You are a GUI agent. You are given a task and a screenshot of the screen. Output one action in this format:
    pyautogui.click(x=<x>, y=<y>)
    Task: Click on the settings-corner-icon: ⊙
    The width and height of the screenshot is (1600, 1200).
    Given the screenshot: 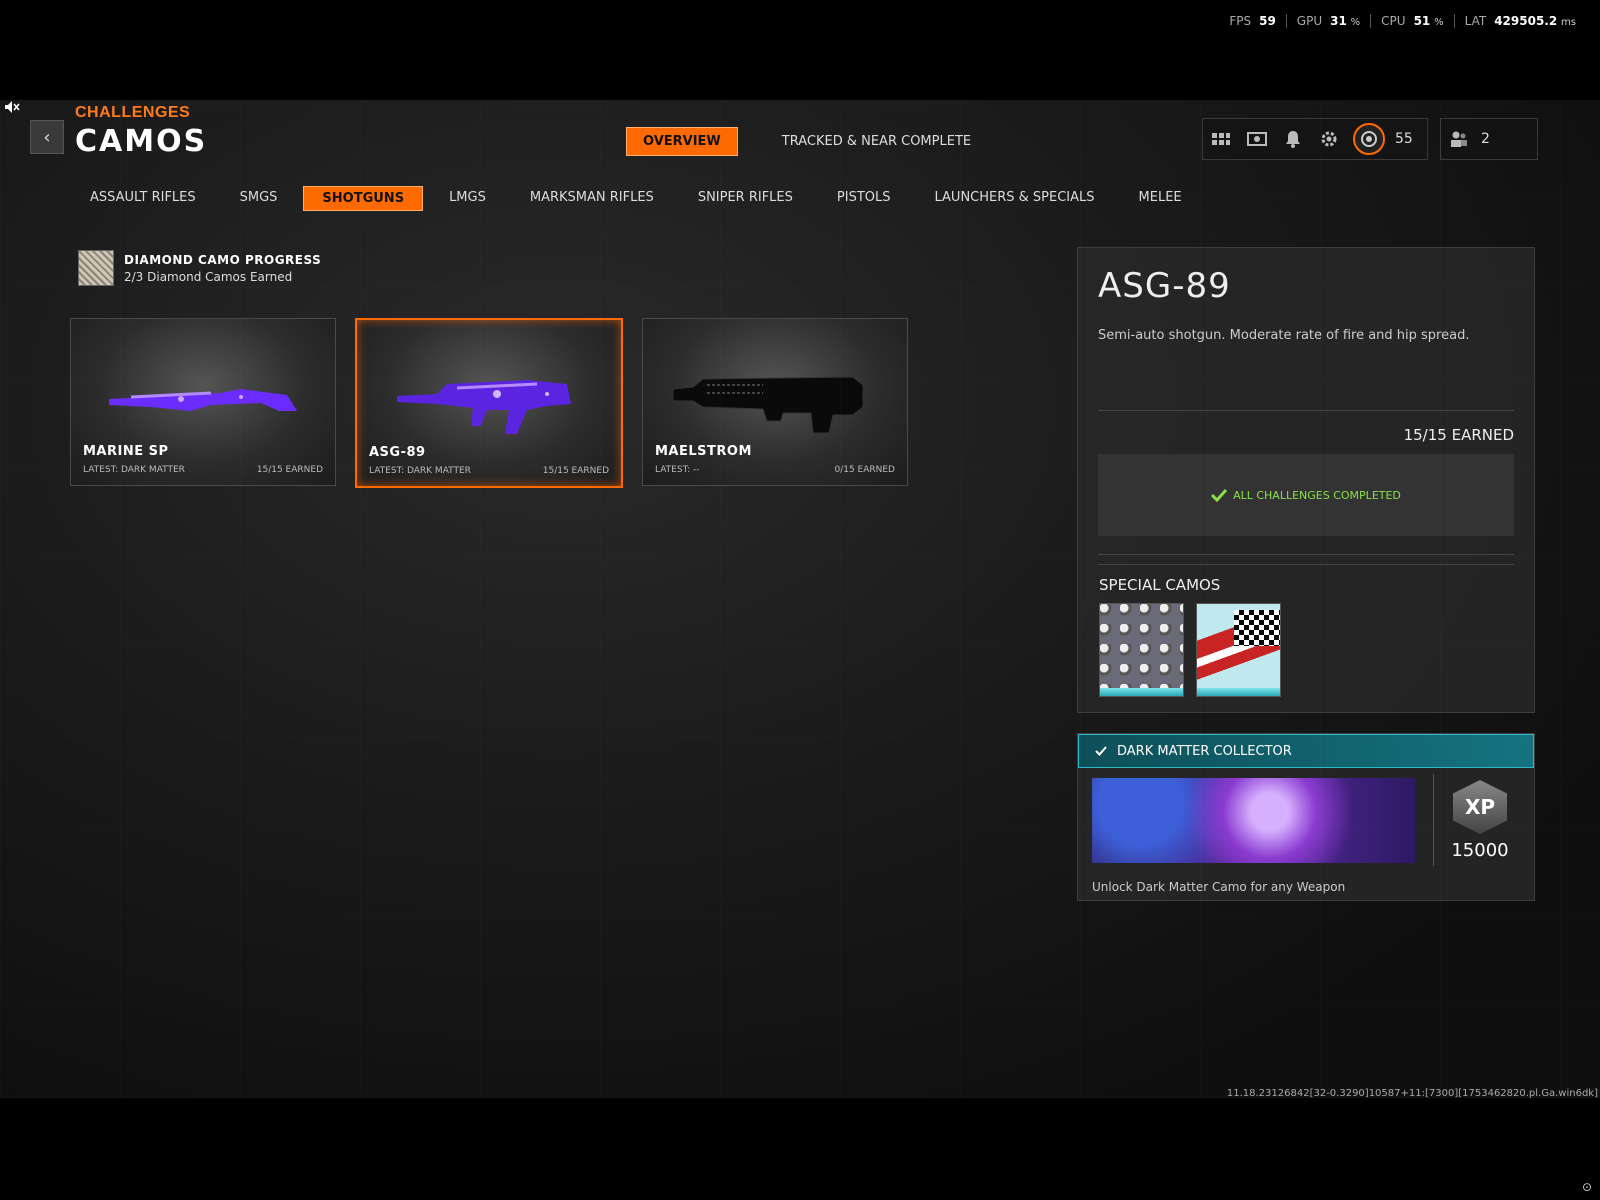 What is the action you would take?
    pyautogui.click(x=1586, y=1187)
    